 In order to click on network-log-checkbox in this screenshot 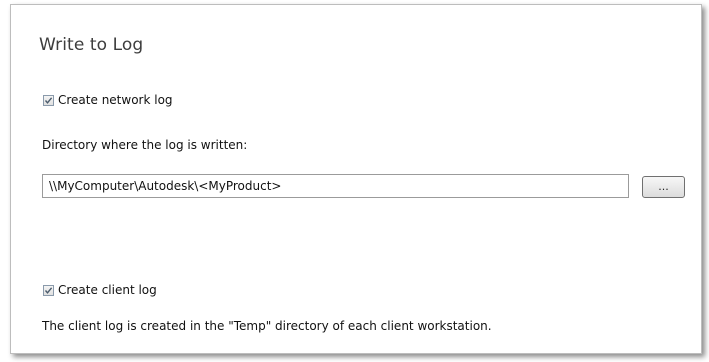, I will do `click(48, 100)`.